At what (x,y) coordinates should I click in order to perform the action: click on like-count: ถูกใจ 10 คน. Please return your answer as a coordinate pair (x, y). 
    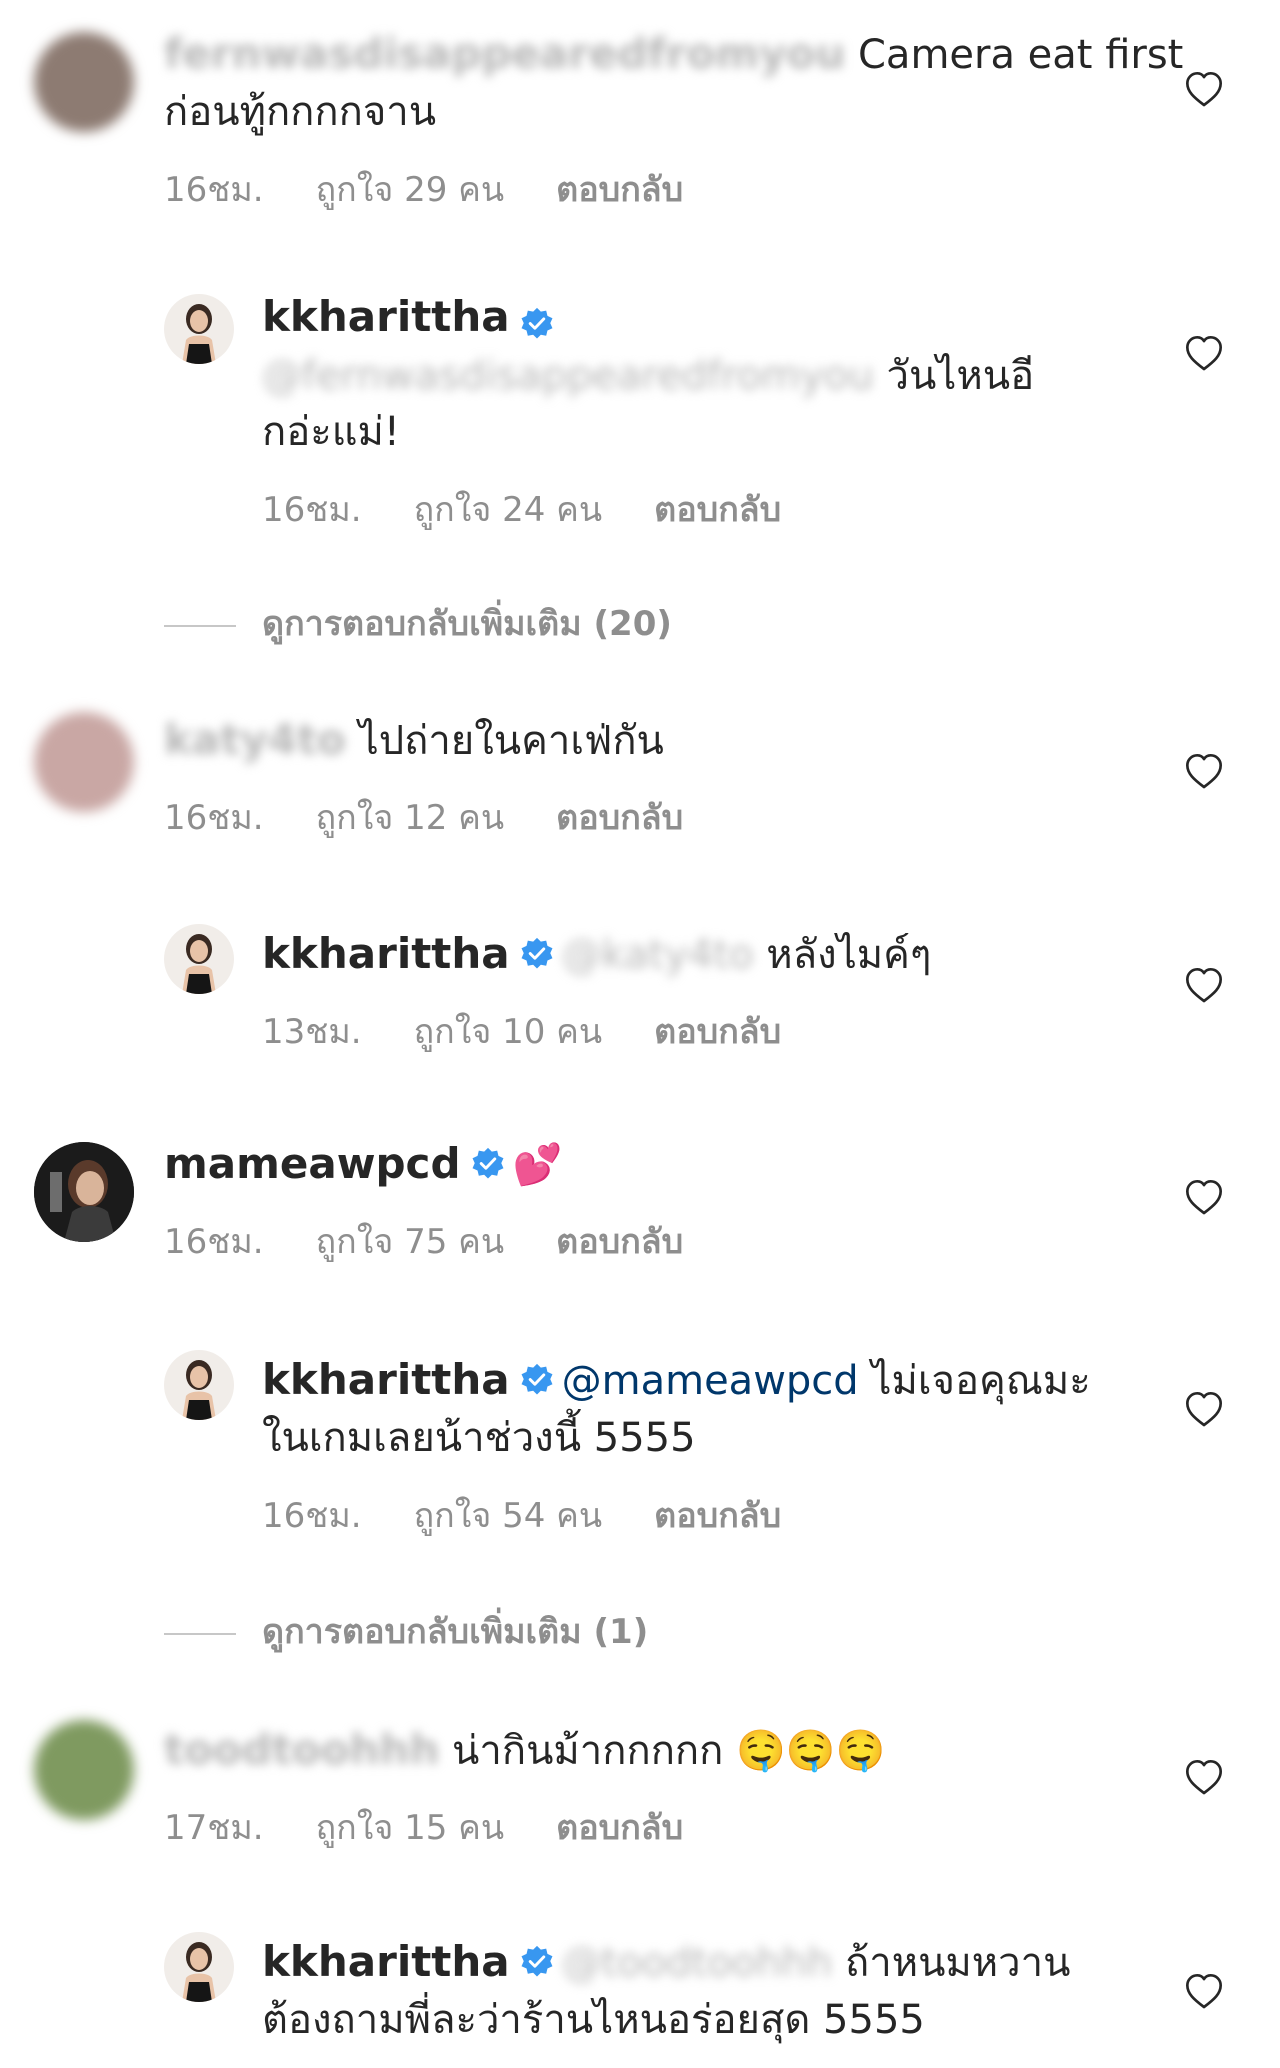
    Looking at the image, I should click on (508, 1032).